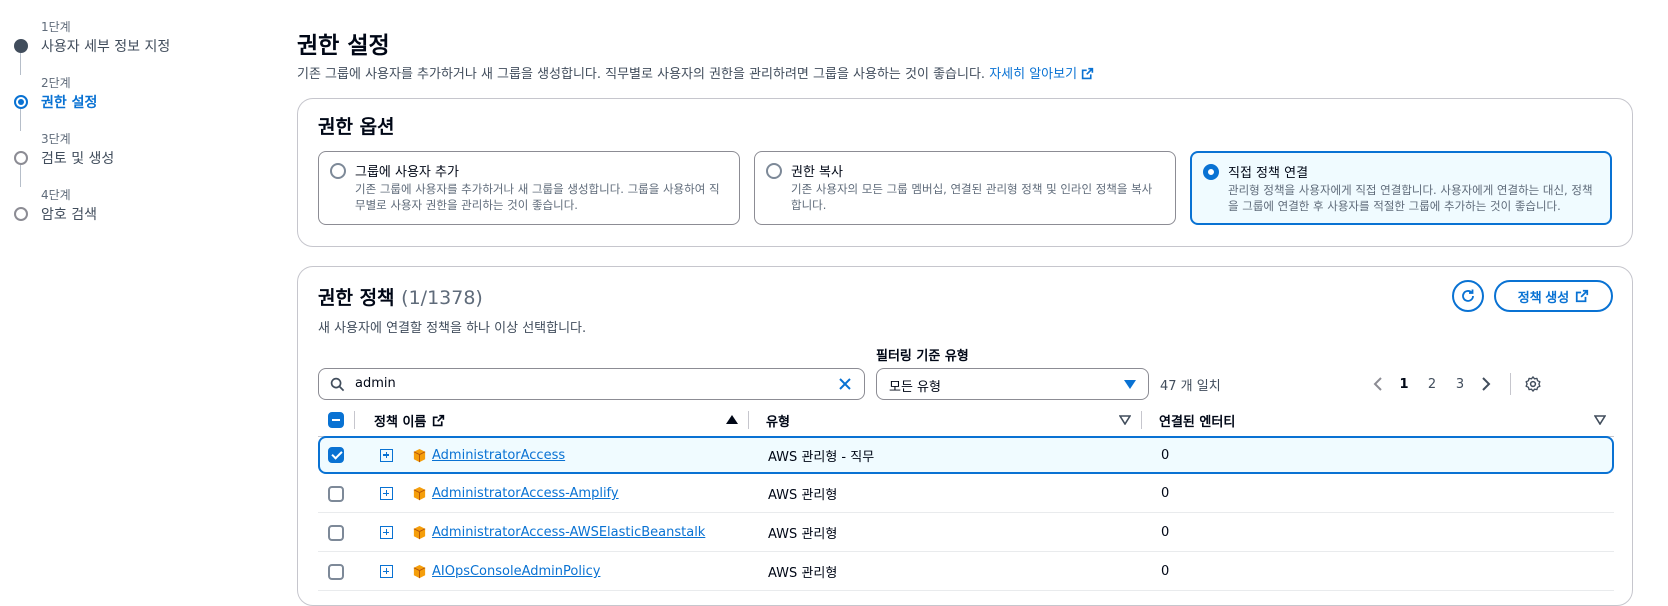  I want to click on create-policy-label: 정책 생성, so click(1543, 297).